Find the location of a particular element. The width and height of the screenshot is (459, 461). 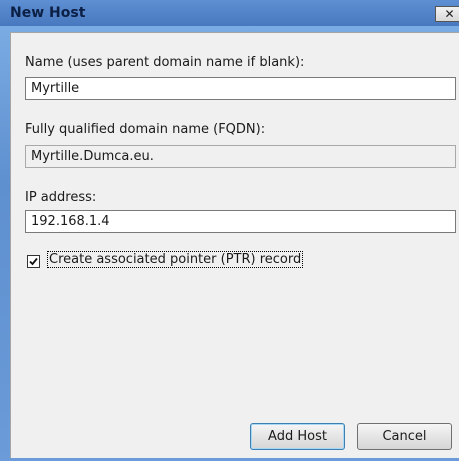

name-input: Myrtille is located at coordinates (240, 88).